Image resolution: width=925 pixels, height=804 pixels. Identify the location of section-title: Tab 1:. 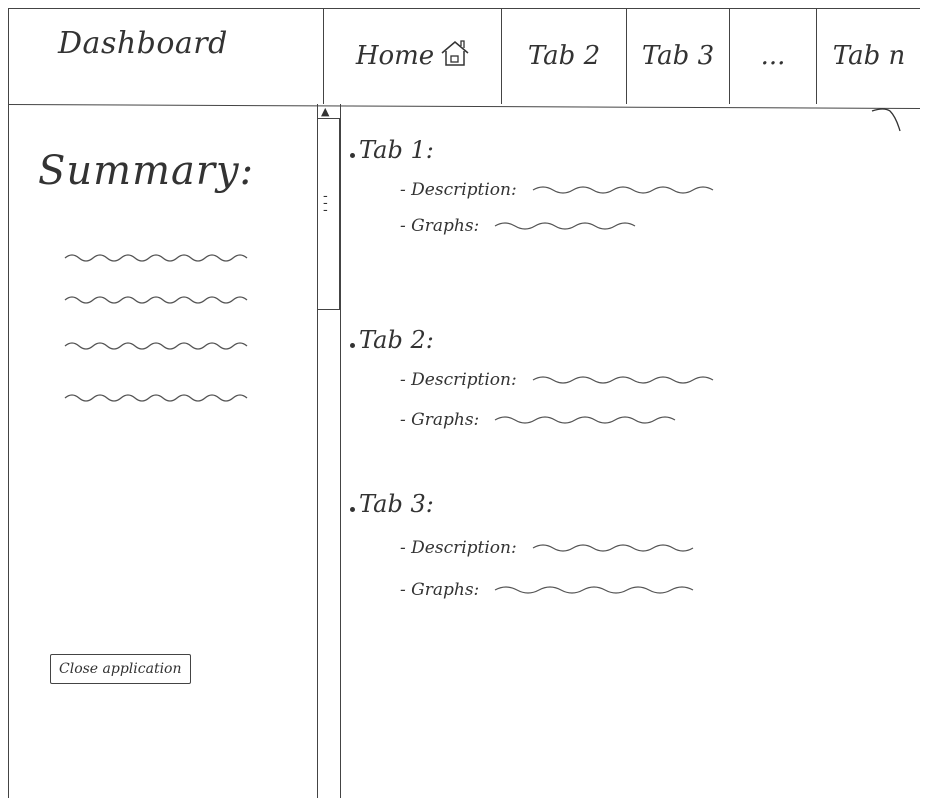
(396, 150).